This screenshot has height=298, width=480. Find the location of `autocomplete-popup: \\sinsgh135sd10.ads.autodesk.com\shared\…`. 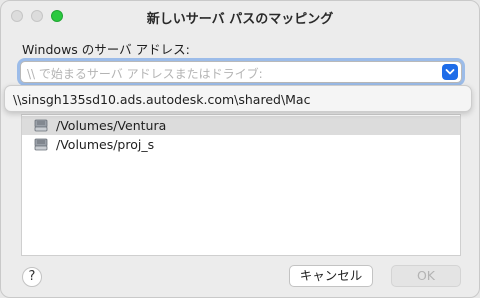

autocomplete-popup: \\sinsgh135sd10.ads.autodesk.com\shared\… is located at coordinates (238, 98).